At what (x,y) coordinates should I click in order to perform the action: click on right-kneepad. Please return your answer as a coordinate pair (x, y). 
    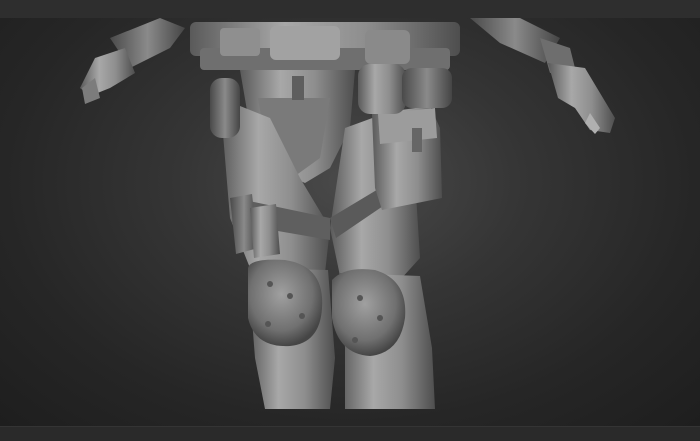
    Looking at the image, I should click on (369, 312).